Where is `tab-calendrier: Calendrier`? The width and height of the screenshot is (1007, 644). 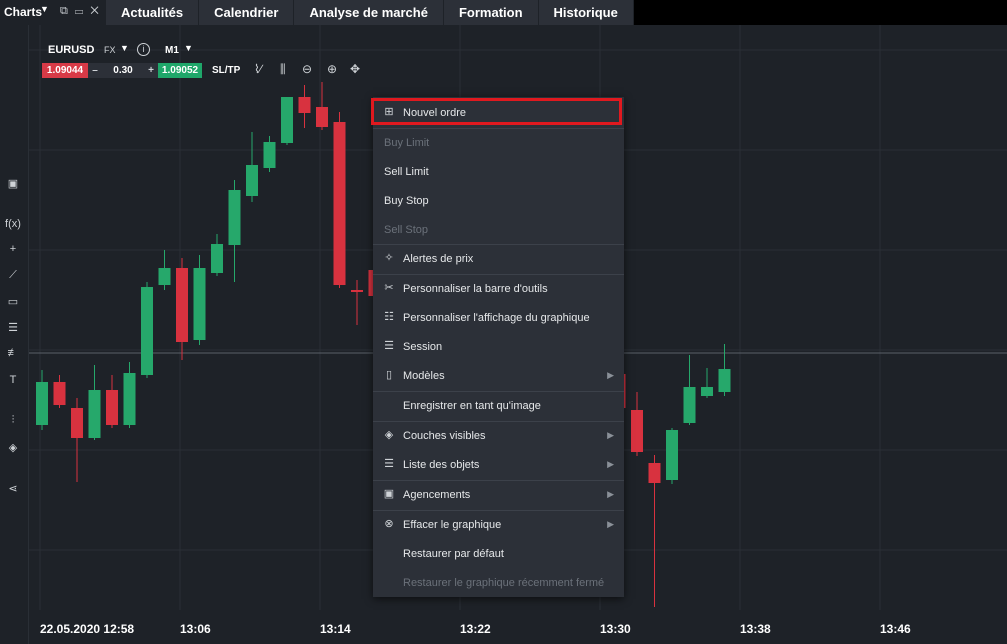
tab-calendrier: Calendrier is located at coordinates (247, 12).